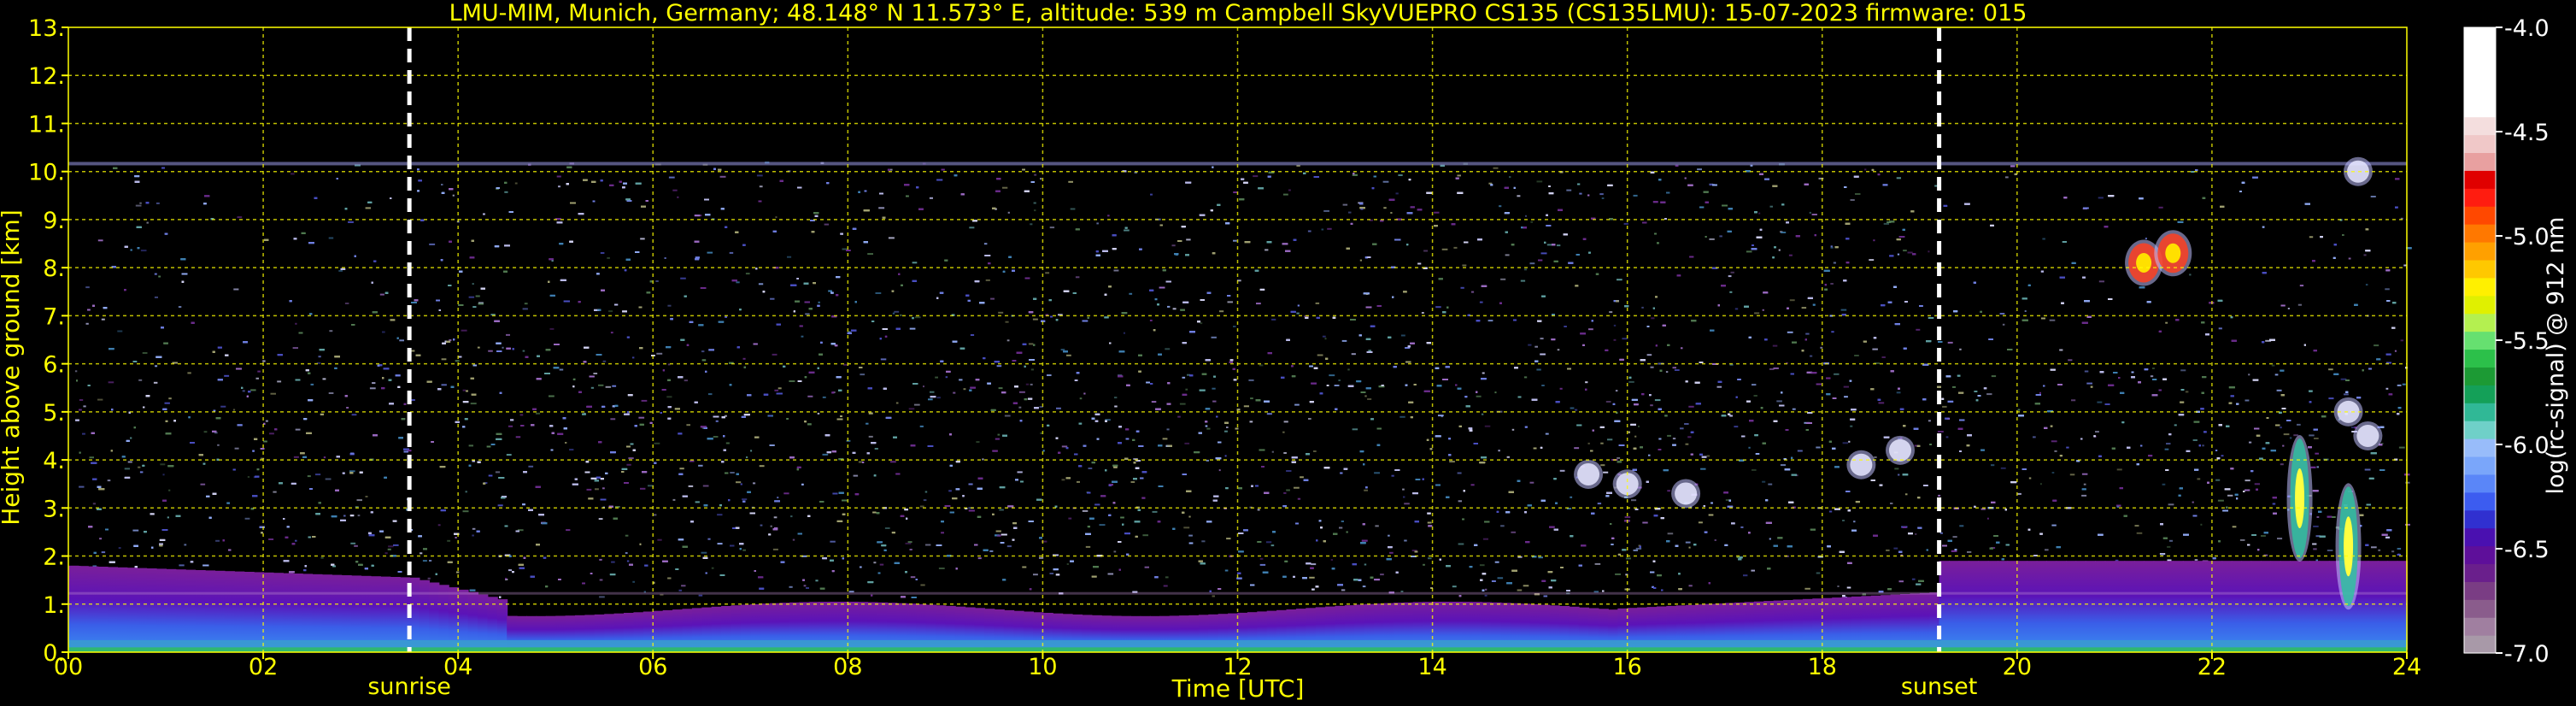 This screenshot has width=2576, height=706. Describe the element at coordinates (46, 124) in the screenshot. I see `y-tick-label: 11.` at that location.